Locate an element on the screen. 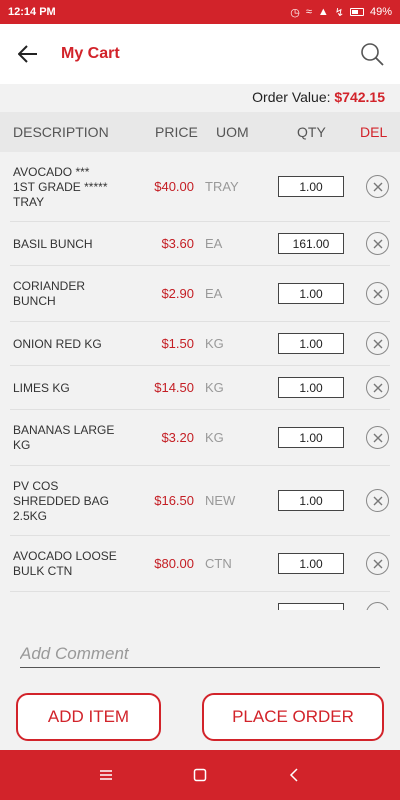  column-price: PRICE is located at coordinates (176, 132).